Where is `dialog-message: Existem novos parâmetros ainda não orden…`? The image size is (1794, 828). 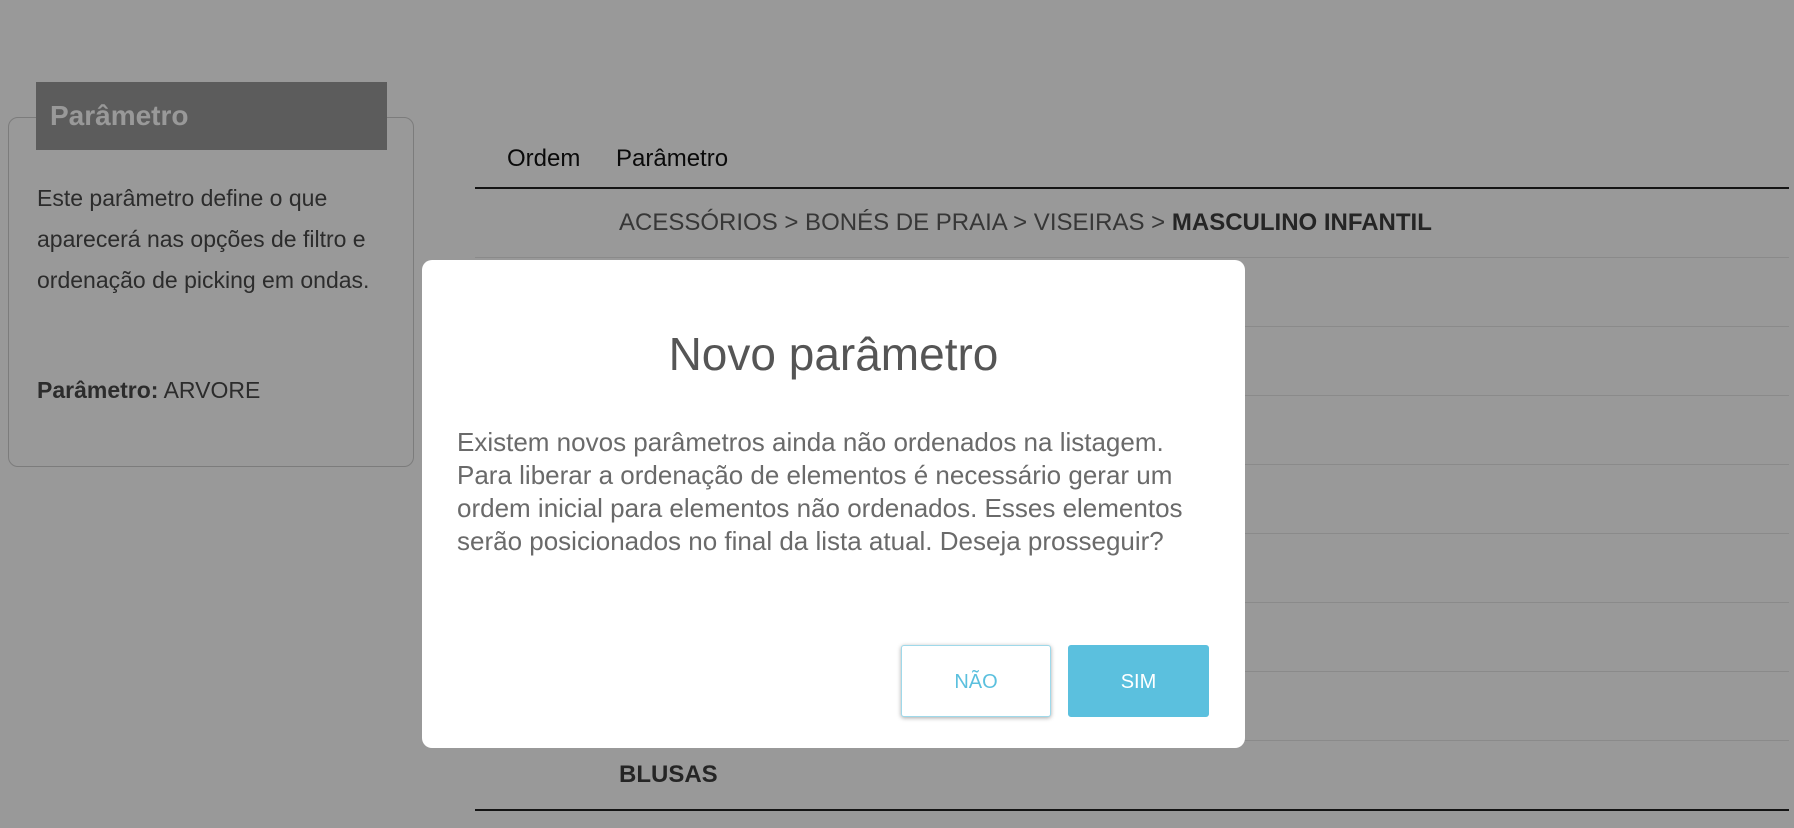 dialog-message: Existem novos parâmetros ainda não orden… is located at coordinates (820, 491).